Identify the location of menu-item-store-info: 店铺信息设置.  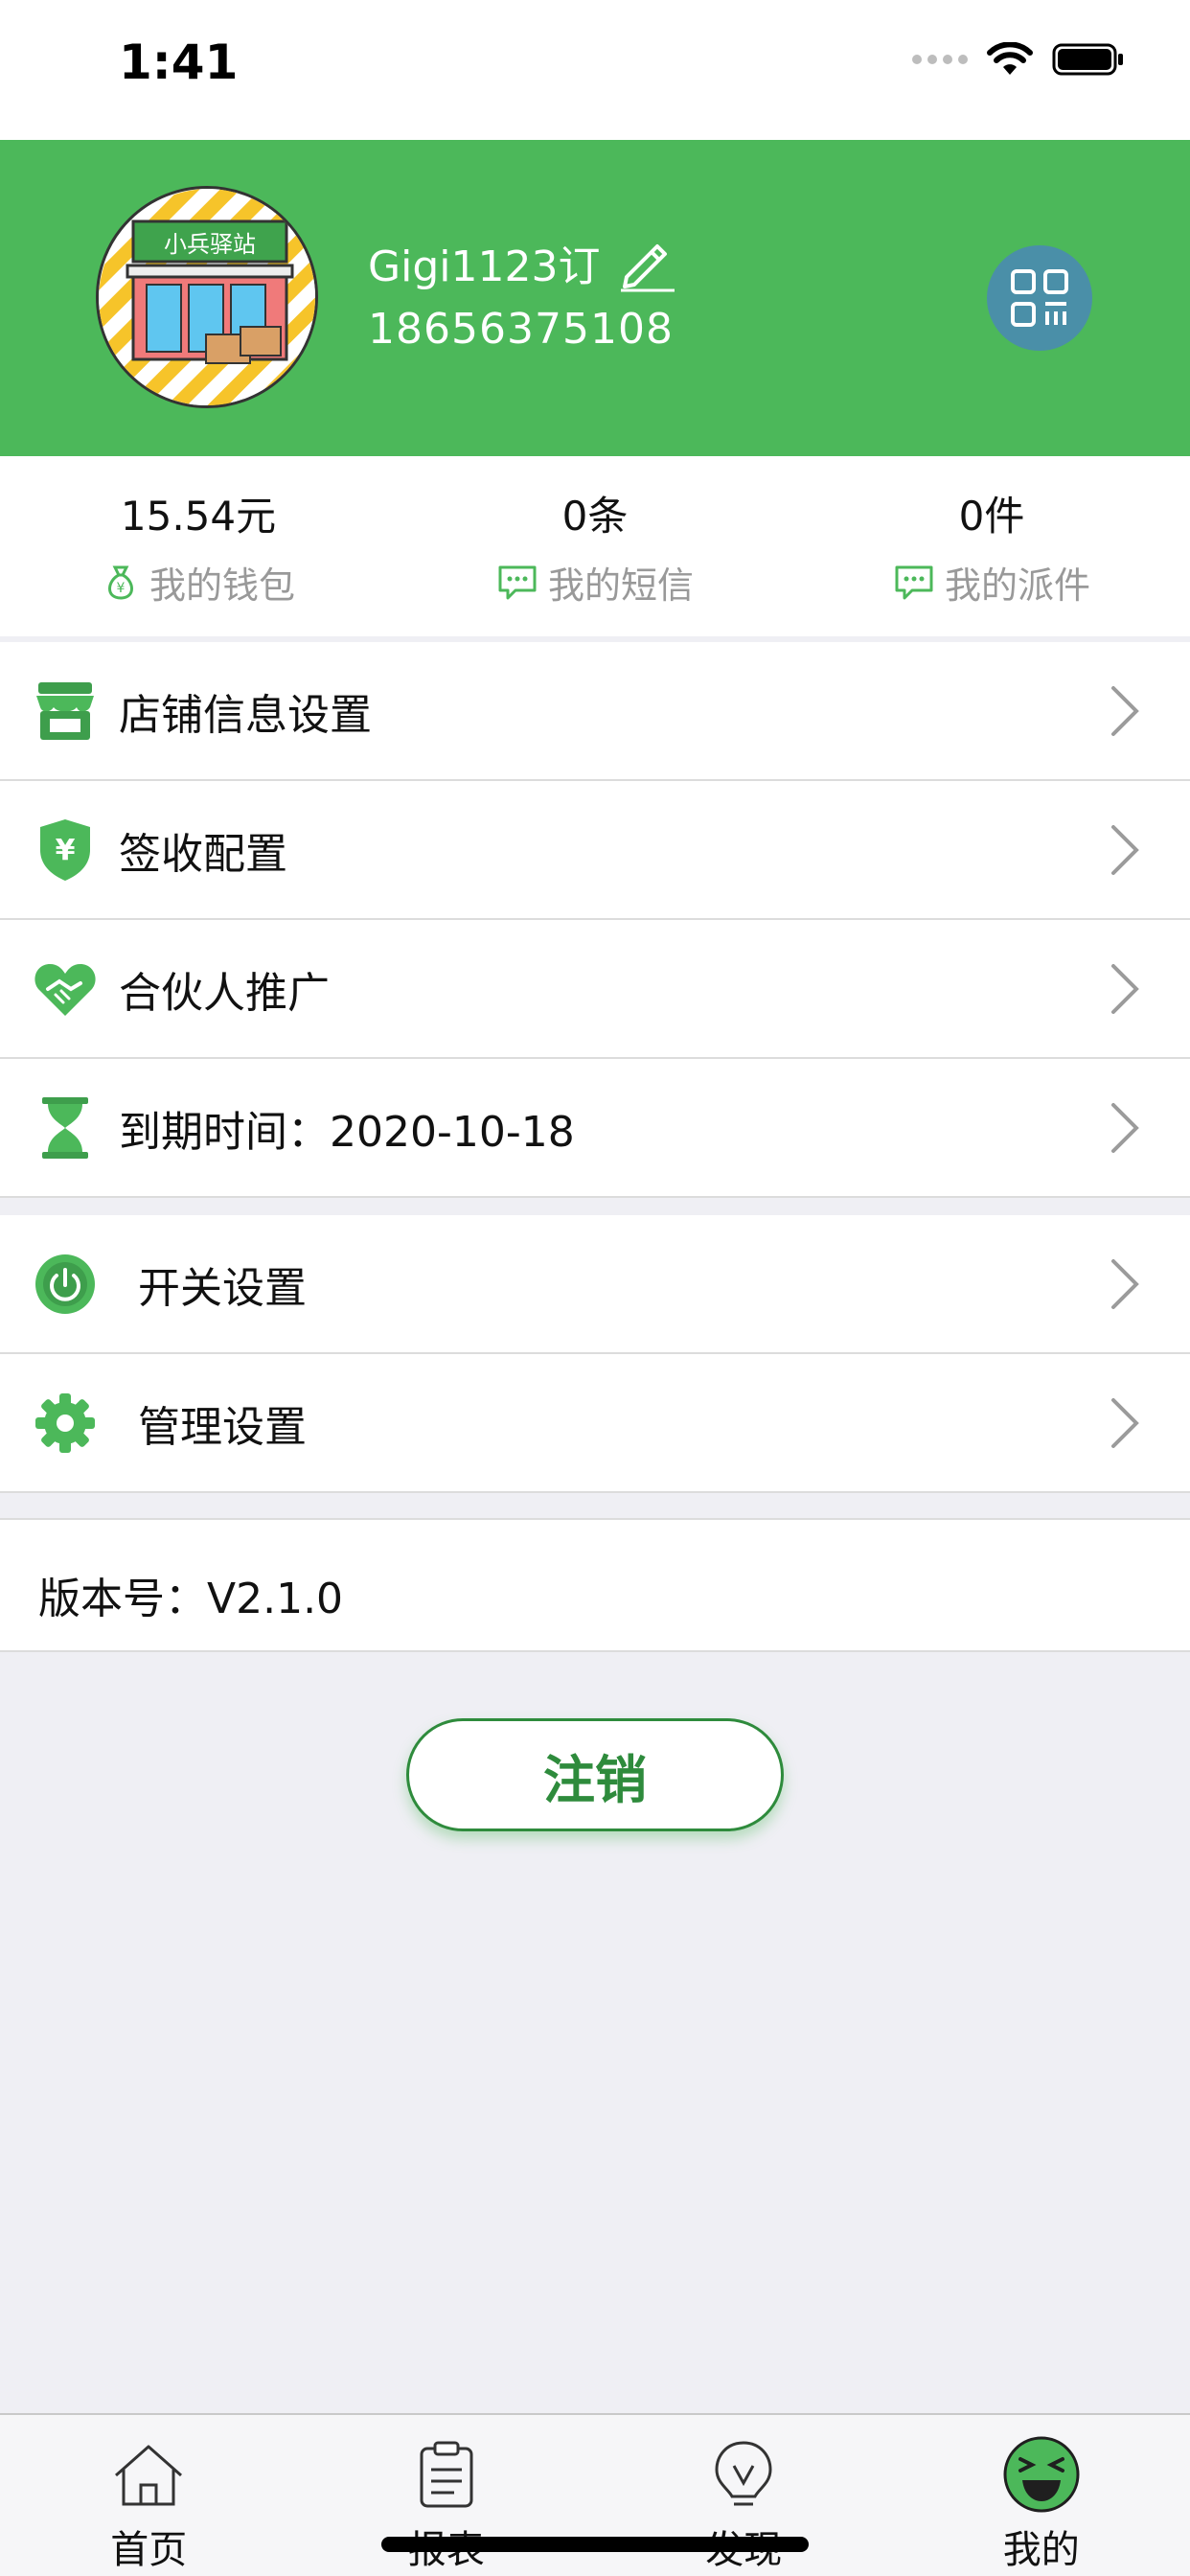
(595, 711).